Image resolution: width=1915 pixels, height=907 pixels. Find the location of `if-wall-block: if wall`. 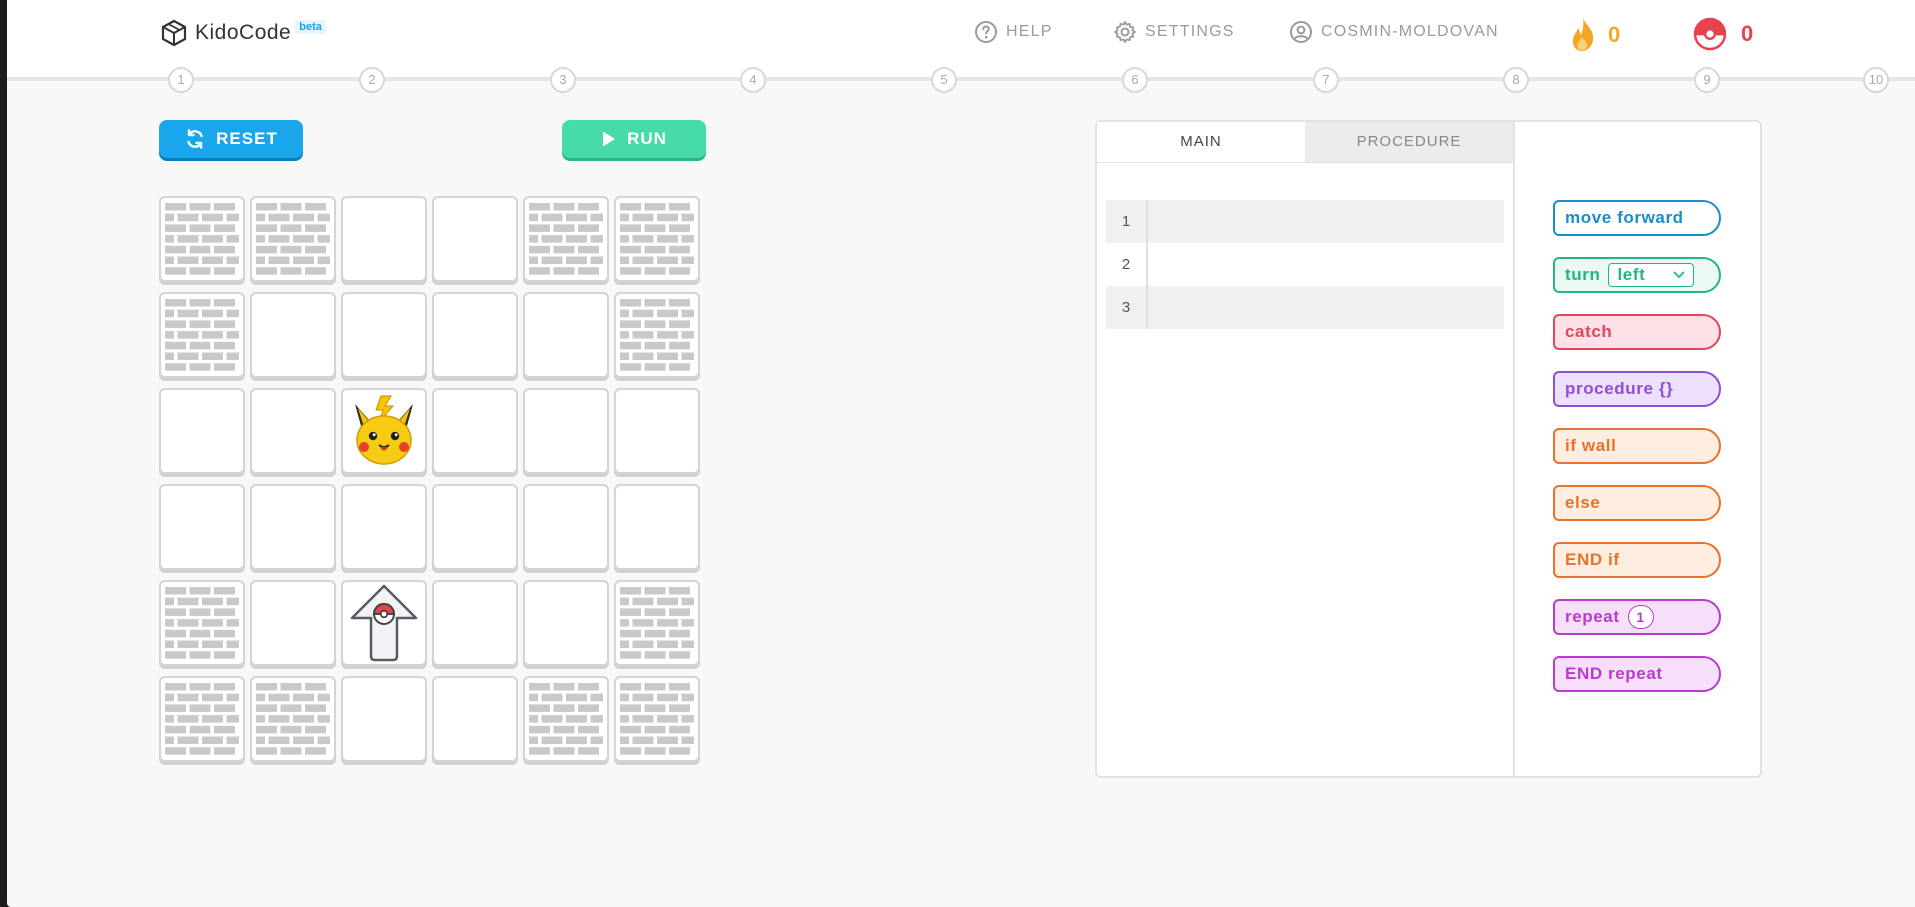

if-wall-block: if wall is located at coordinates (1637, 446).